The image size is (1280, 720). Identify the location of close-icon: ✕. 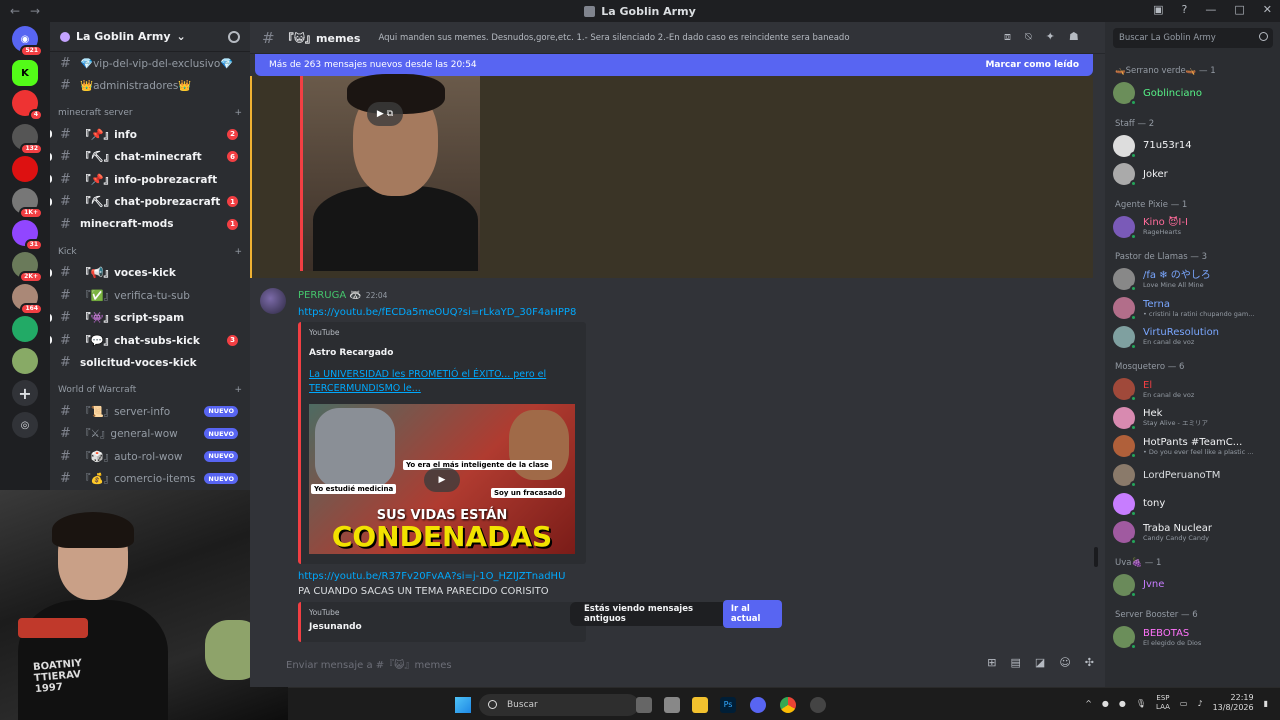
(1267, 9).